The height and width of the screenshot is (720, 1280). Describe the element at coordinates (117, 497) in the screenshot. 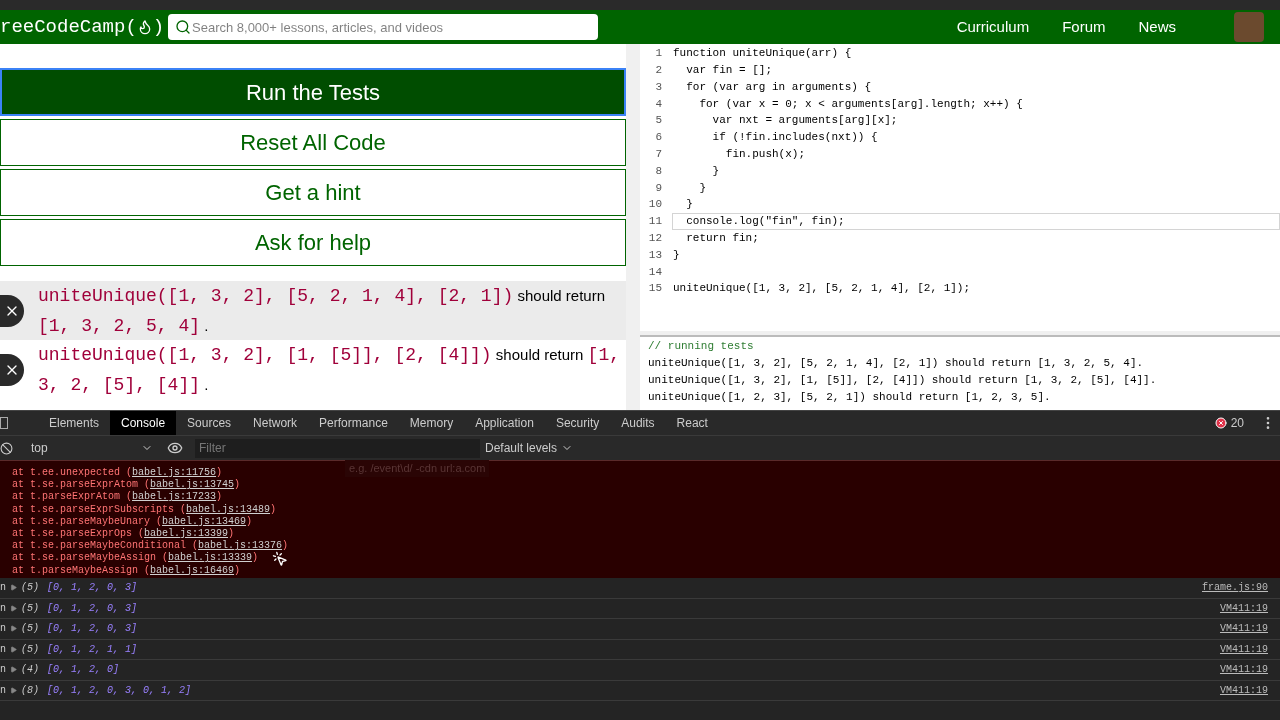

I see `stack-trace-line: at t.parseExprAtom (babel.js:17233)` at that location.